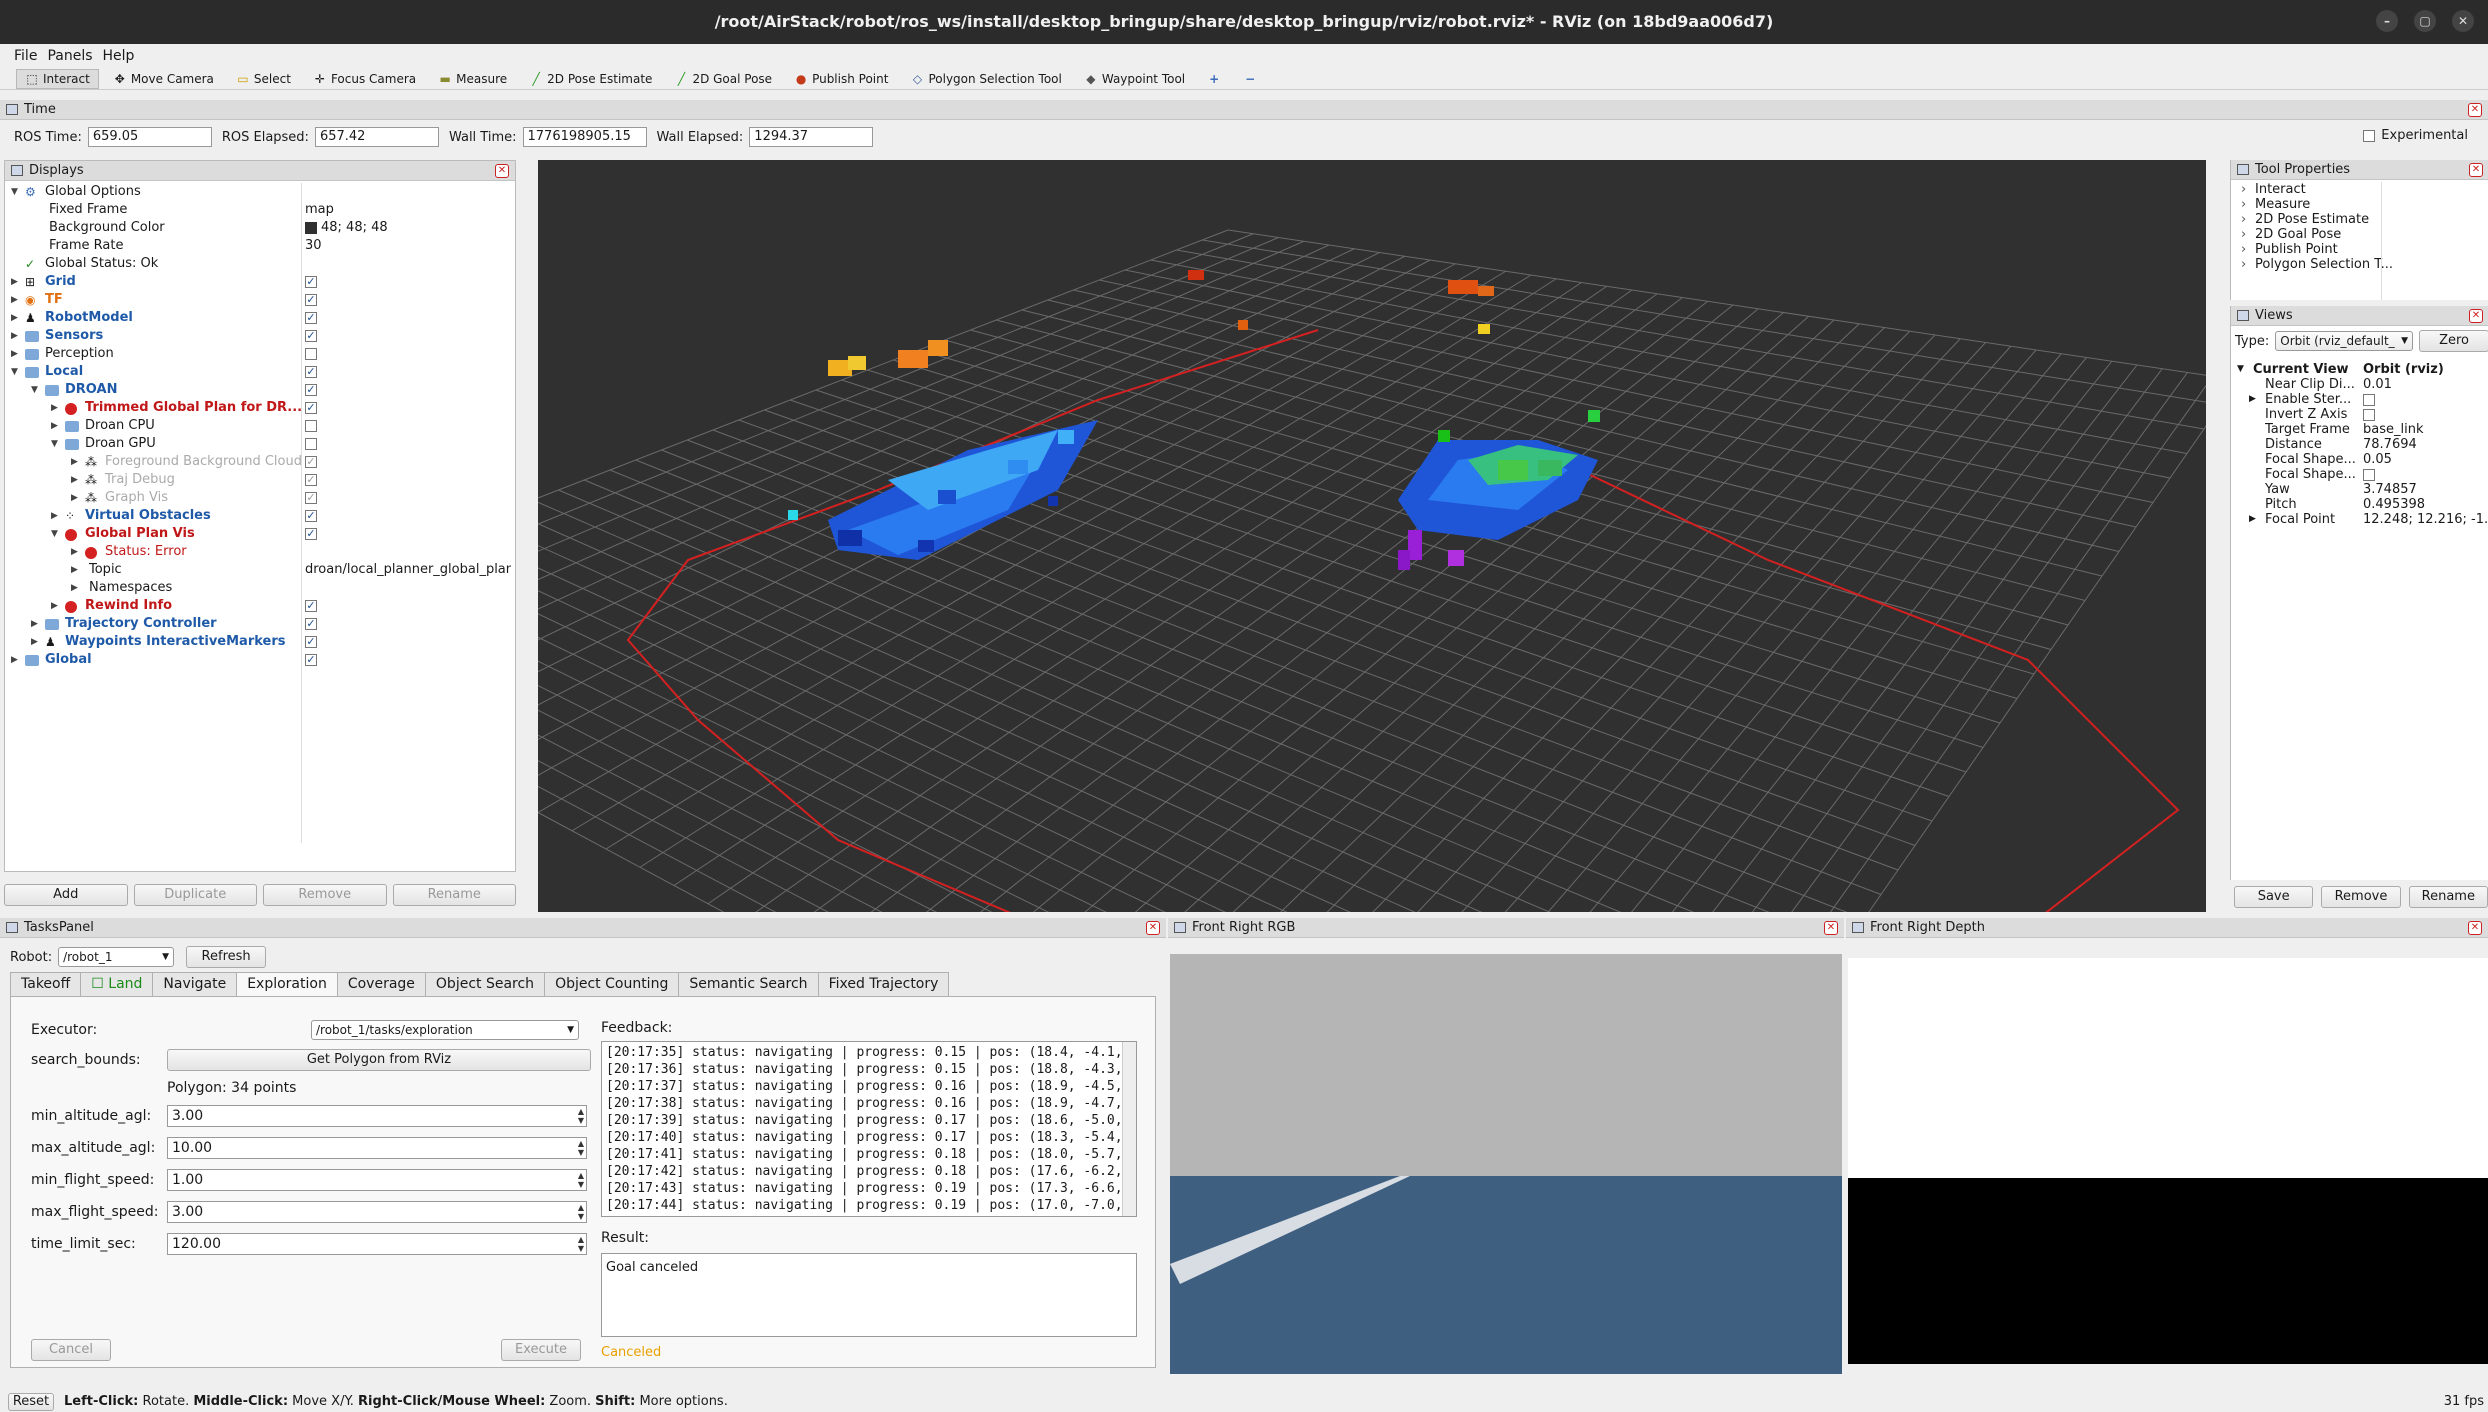 The image size is (2488, 1412). Describe the element at coordinates (379, 1060) in the screenshot. I see `get-polygon-button: Get Polygon from RViz` at that location.